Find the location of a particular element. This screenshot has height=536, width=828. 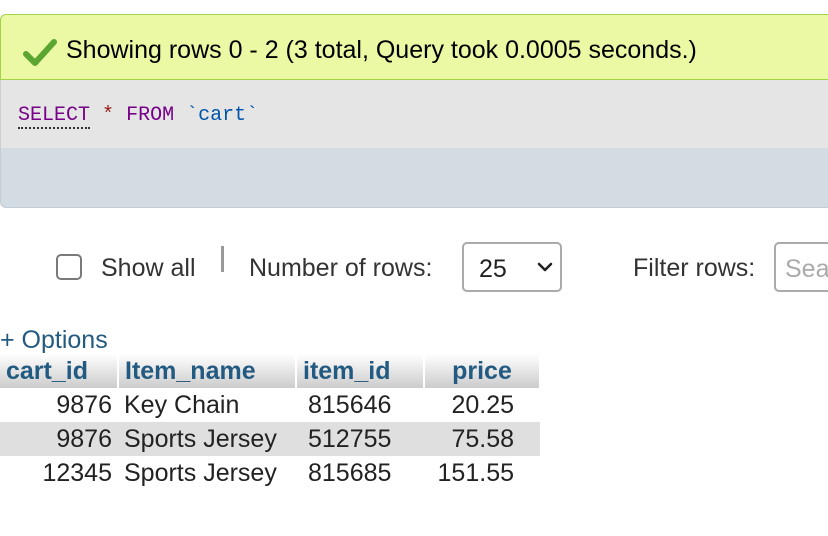

number-of-rows-value: 25 is located at coordinates (493, 269).